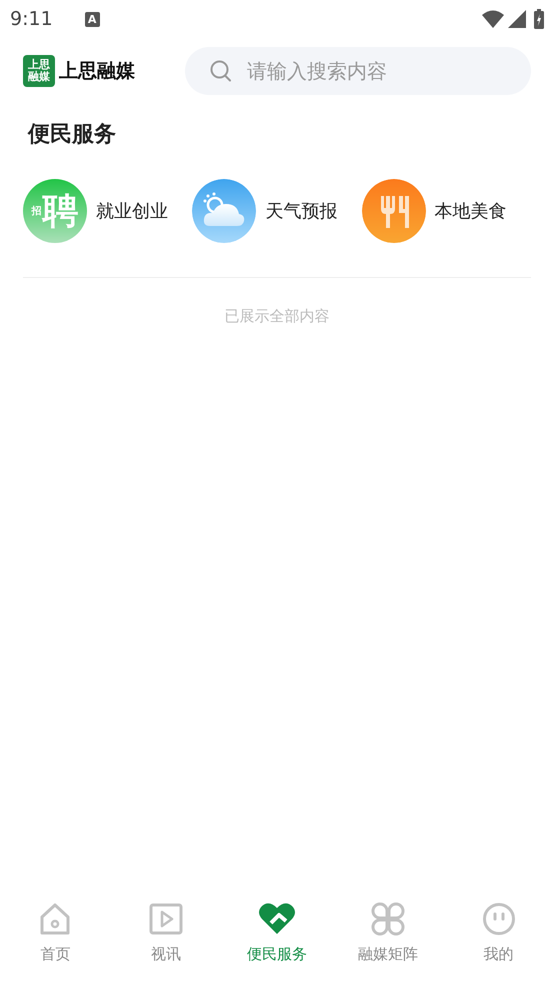 This screenshot has width=554, height=984. I want to click on signal-icon, so click(517, 19).